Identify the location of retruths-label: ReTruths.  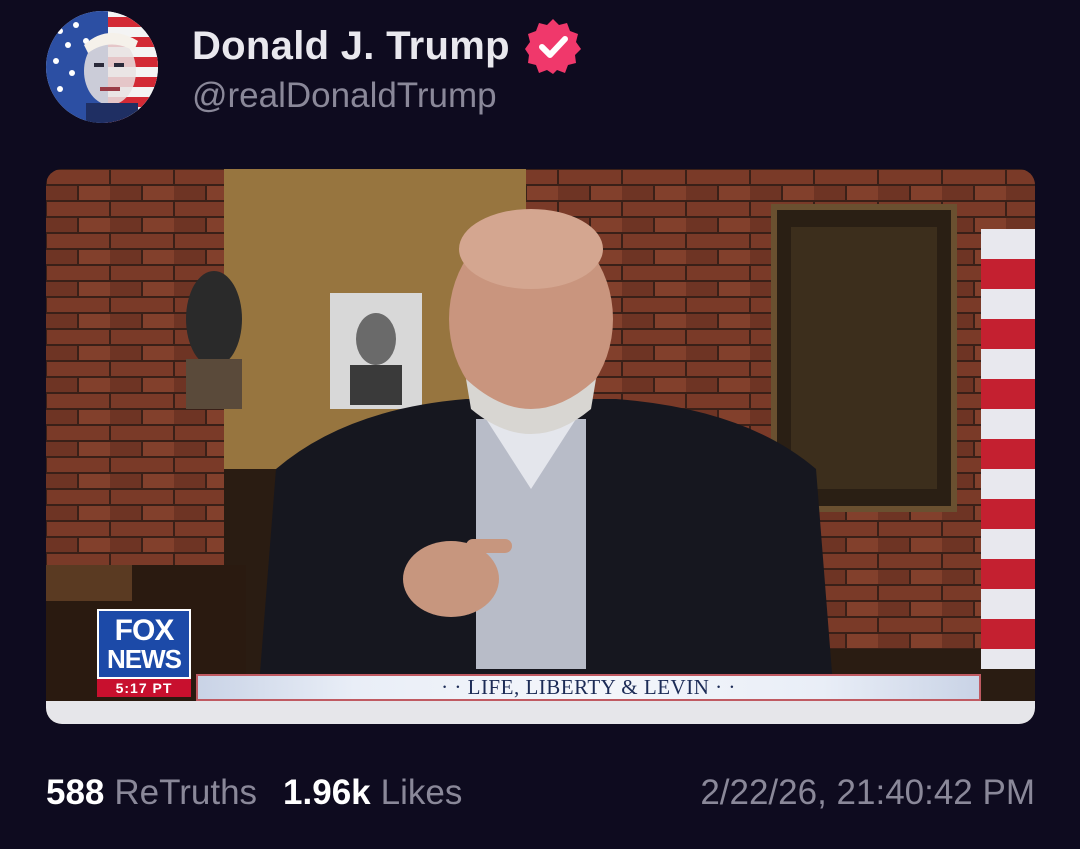
(185, 793).